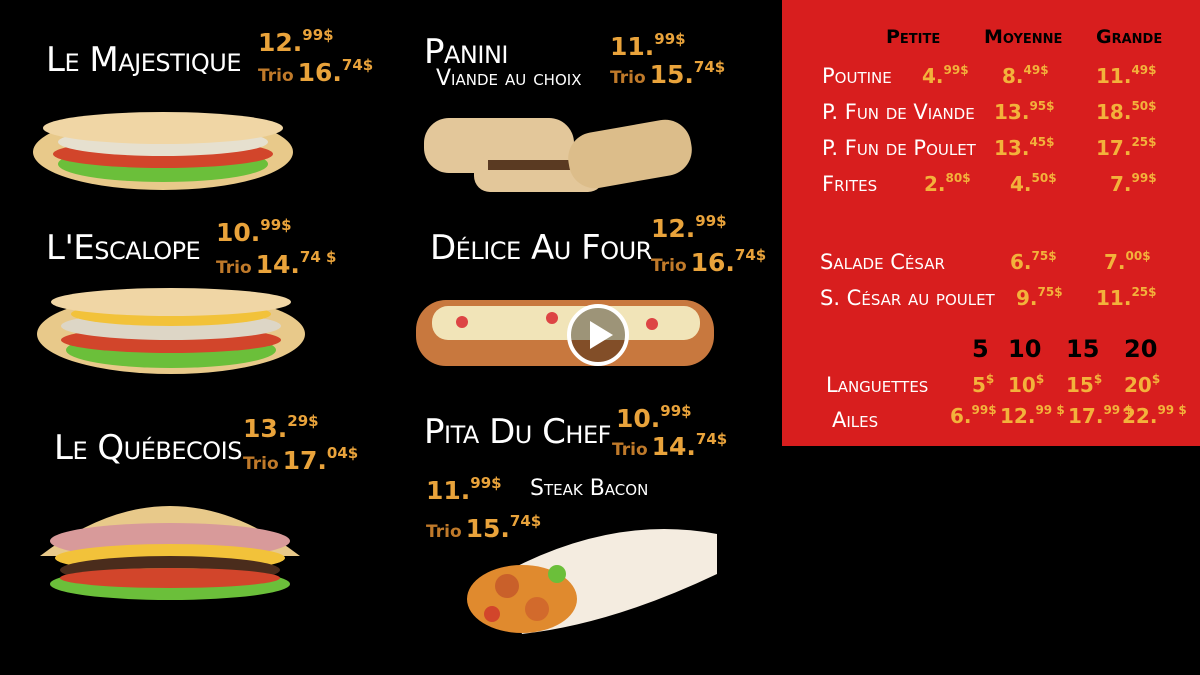  What do you see at coordinates (1141, 349) in the screenshot?
I see `count-header-20: 20` at bounding box center [1141, 349].